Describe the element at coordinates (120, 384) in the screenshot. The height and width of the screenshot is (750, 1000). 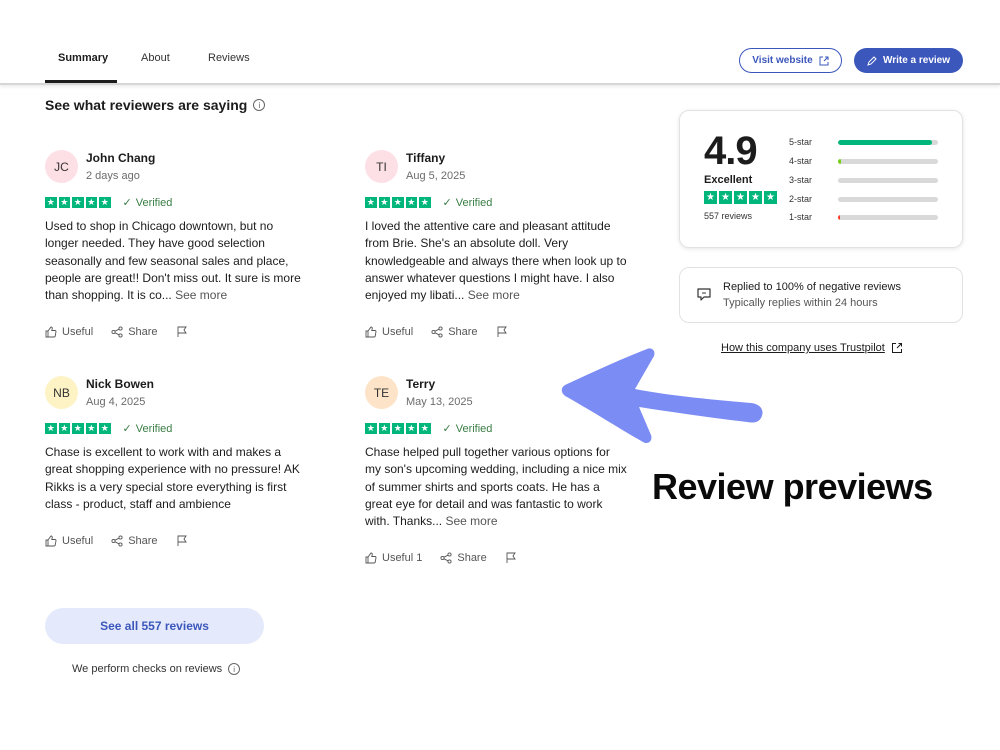
I see `reviewer-name: Nick Bowen` at that location.